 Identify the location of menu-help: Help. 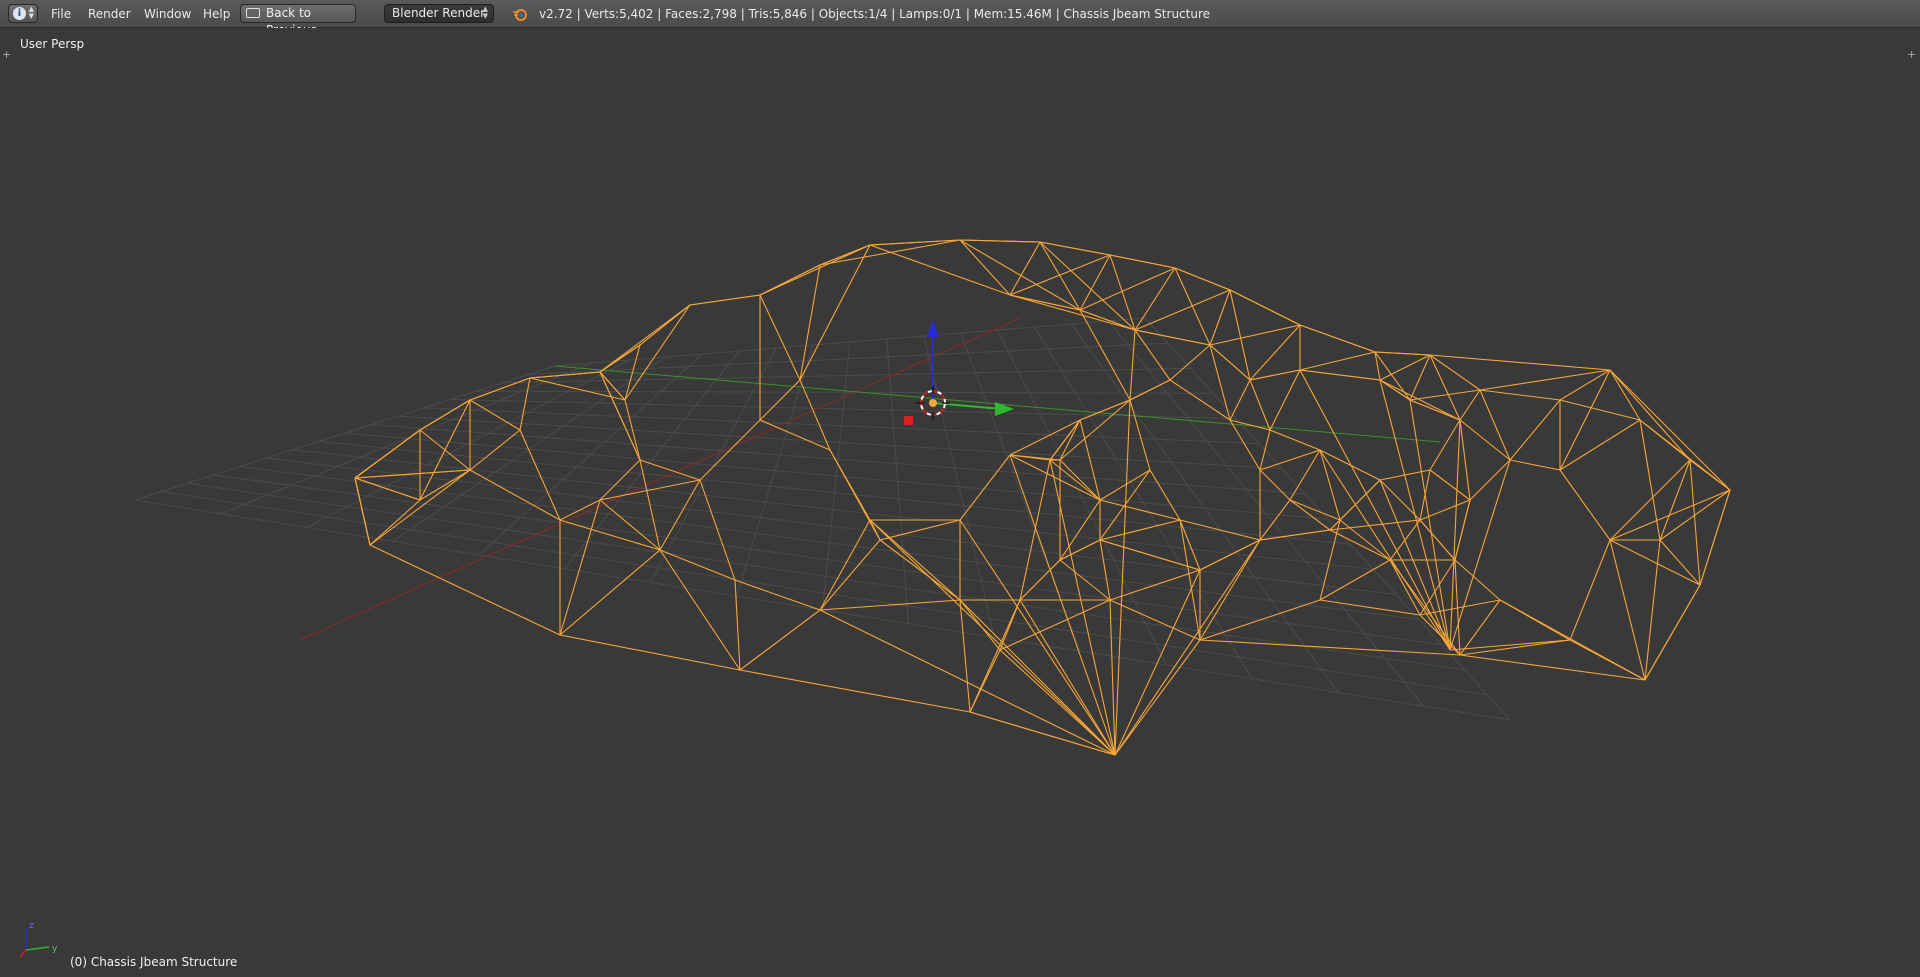
(216, 14).